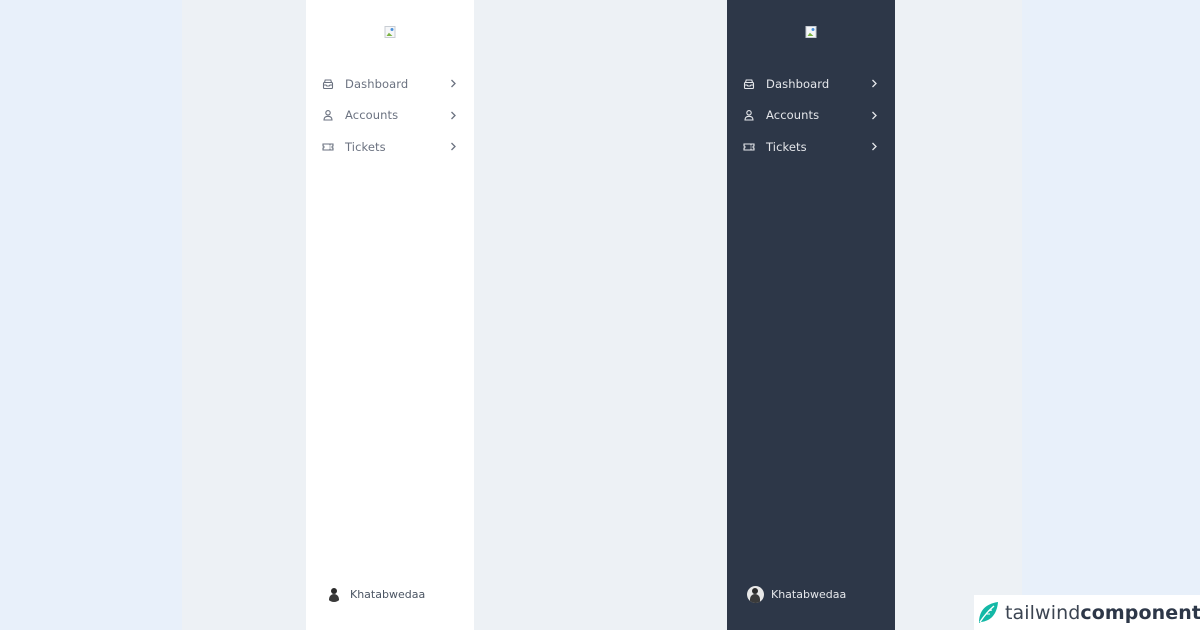  Describe the element at coordinates (390, 315) in the screenshot. I see `sidebar-light: Dashboard Accounts Tickets Khatabwedaa` at that location.